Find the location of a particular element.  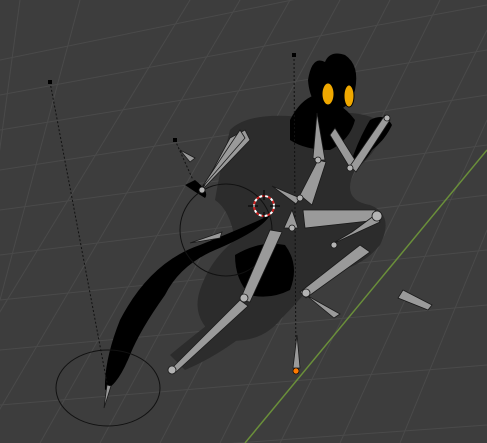

left-eye is located at coordinates (328, 94).